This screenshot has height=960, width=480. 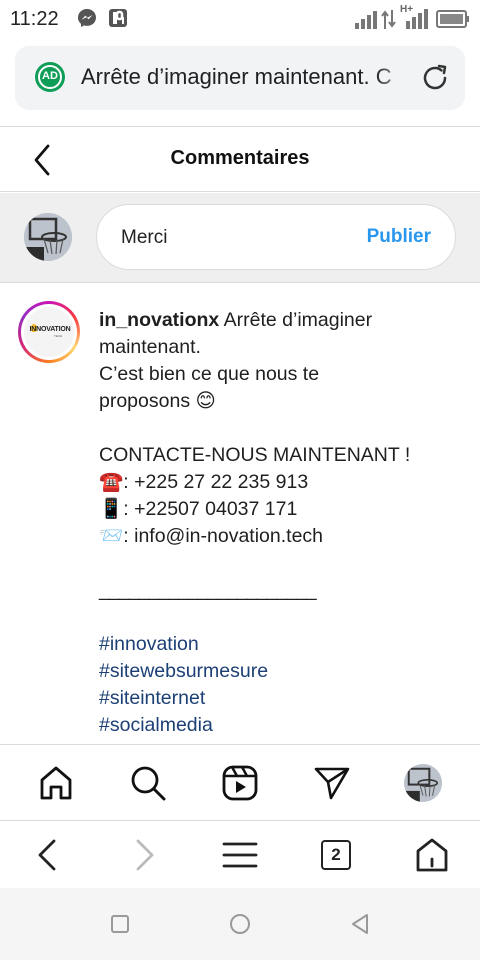 I want to click on forward-icon, so click(x=144, y=855).